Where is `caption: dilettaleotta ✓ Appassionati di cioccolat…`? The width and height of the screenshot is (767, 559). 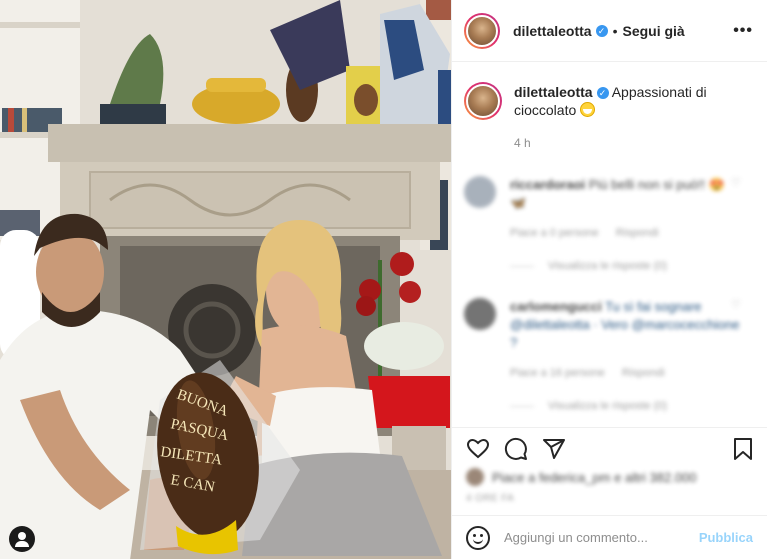 caption: dilettaleotta ✓ Appassionati di cioccolat… is located at coordinates (608, 101).